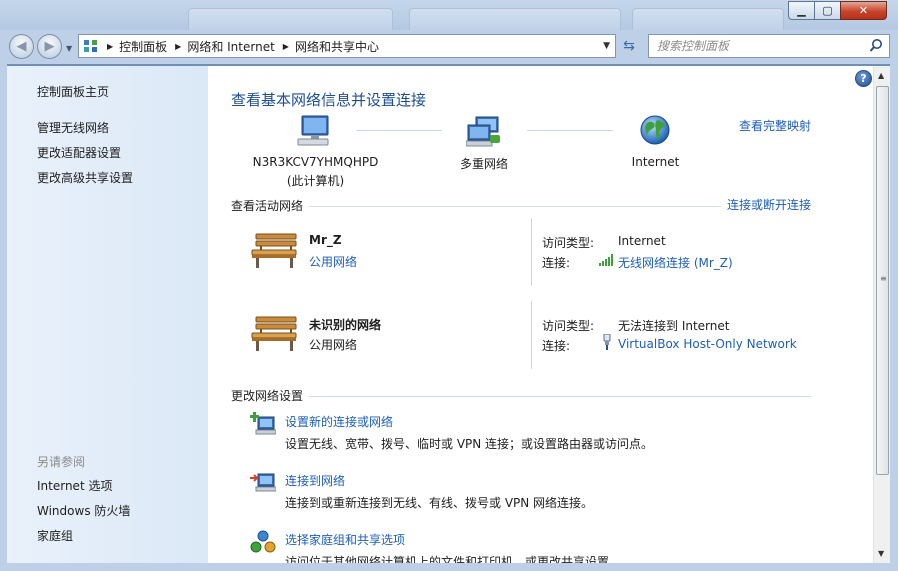  I want to click on sidebar-item-adapter-settings: 更改适配器设置, so click(79, 152).